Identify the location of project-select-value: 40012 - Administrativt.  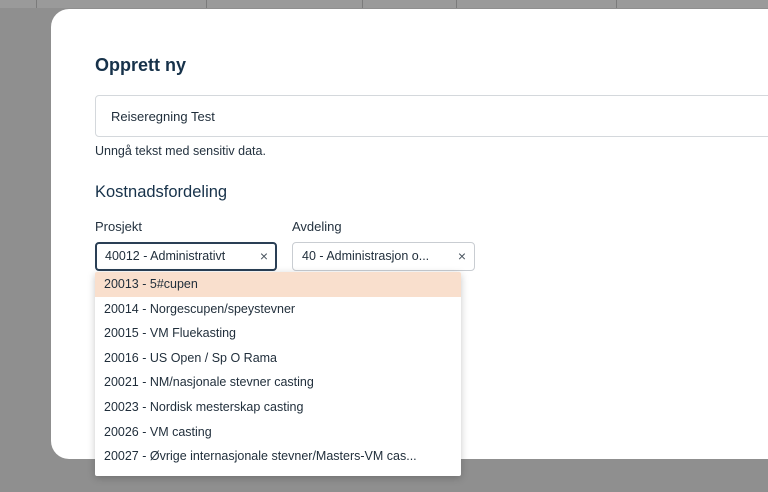
(165, 256).